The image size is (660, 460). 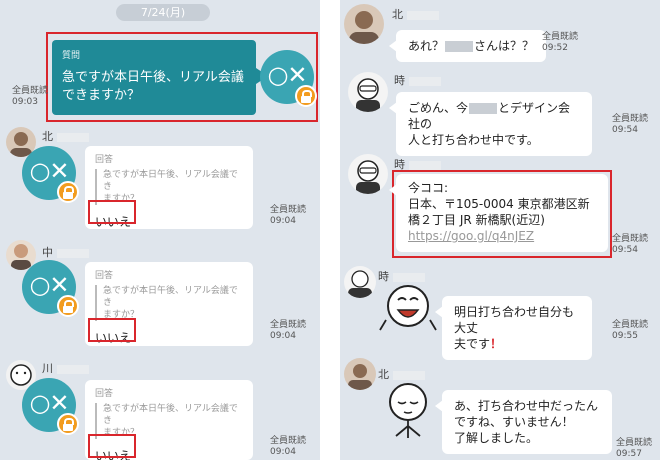 I want to click on question-text-line2: できますか？, so click(x=101, y=95).